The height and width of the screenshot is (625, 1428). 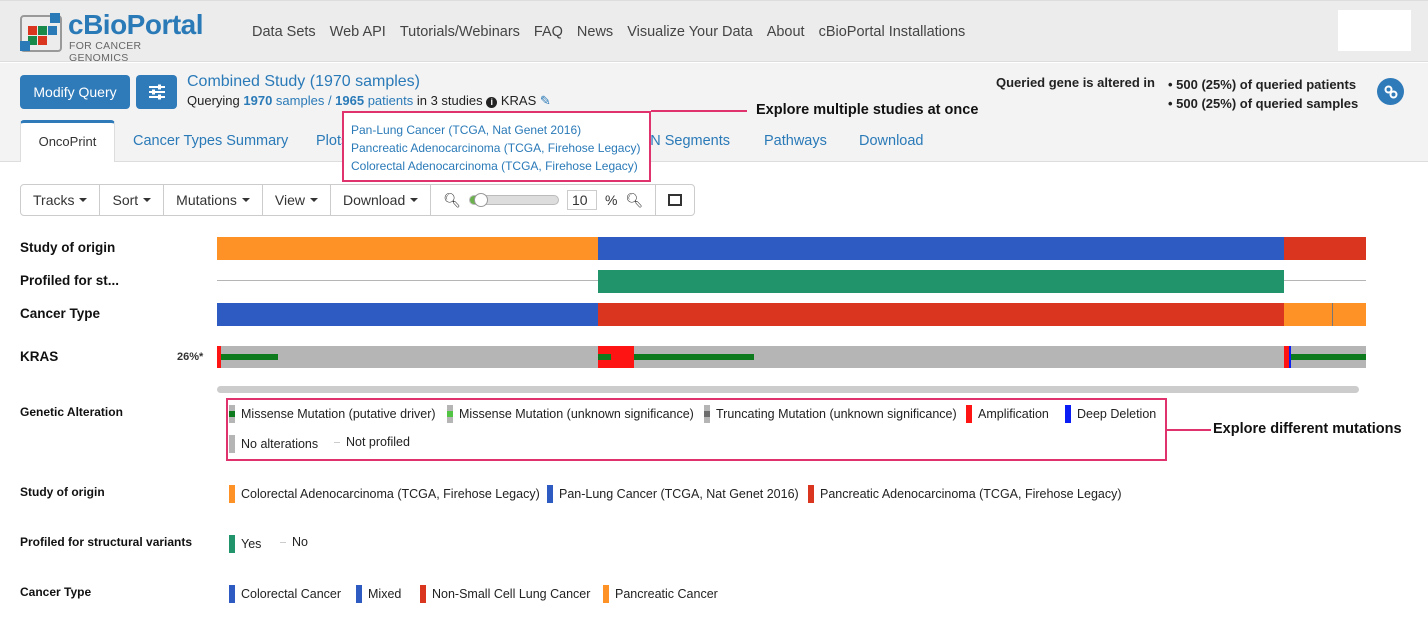 What do you see at coordinates (210, 141) in the screenshot?
I see `tab-cancer-types-summary: Cancer Types Summary` at bounding box center [210, 141].